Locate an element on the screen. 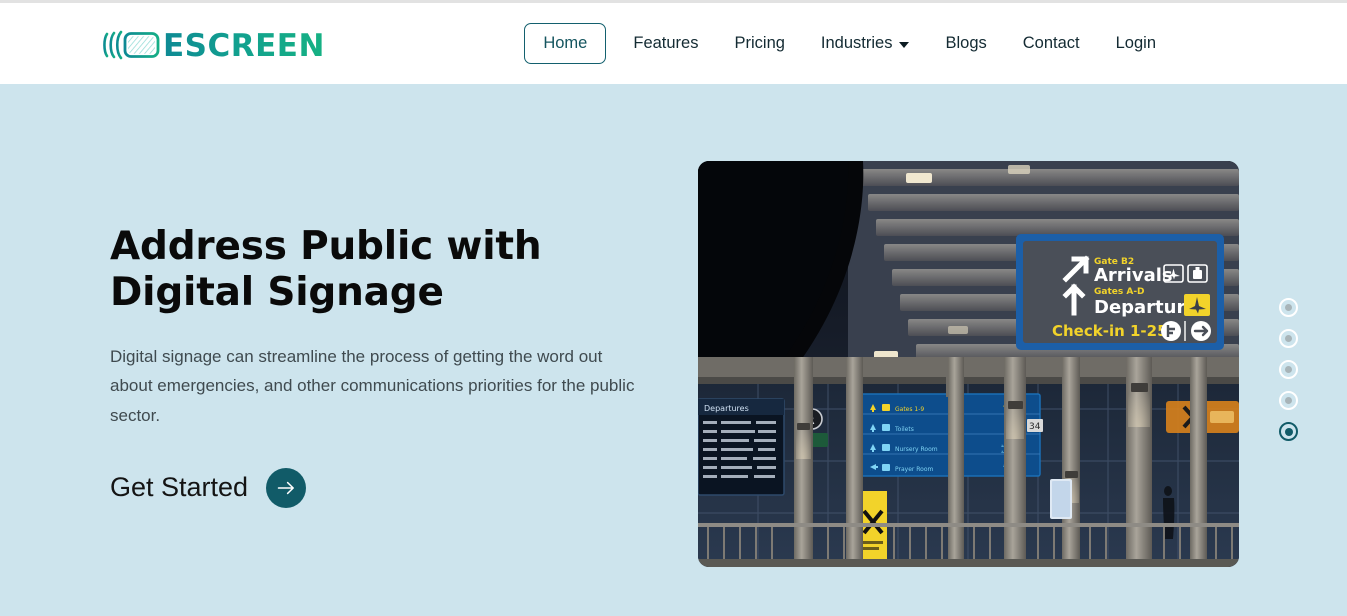 The width and height of the screenshot is (1347, 616). svg-text: Departures is located at coordinates (726, 408).